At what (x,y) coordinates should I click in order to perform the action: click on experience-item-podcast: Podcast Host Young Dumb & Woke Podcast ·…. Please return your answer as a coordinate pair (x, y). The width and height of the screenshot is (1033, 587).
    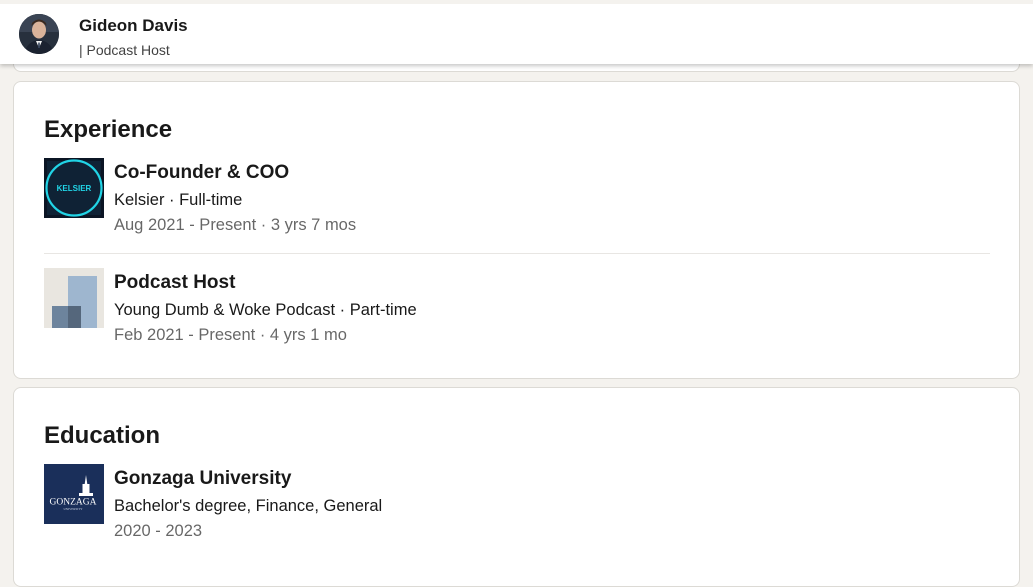
    Looking at the image, I should click on (517, 313).